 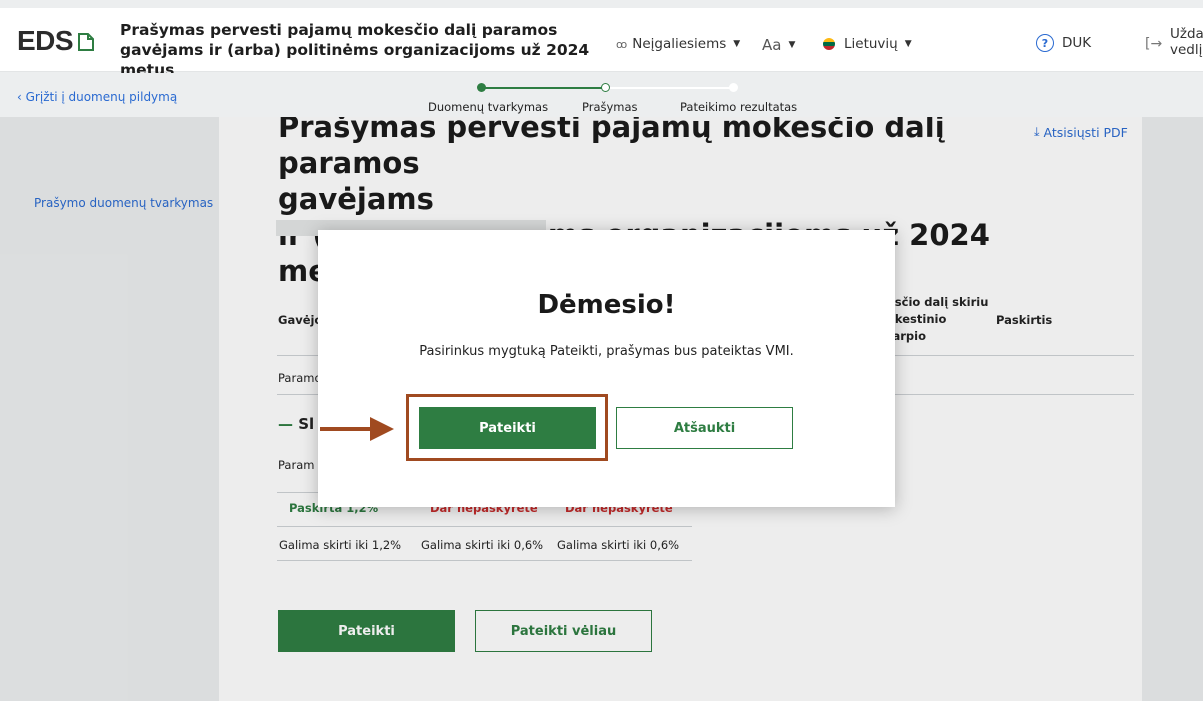 I want to click on accessibility-label: Neįgaliesiems, so click(x=679, y=44).